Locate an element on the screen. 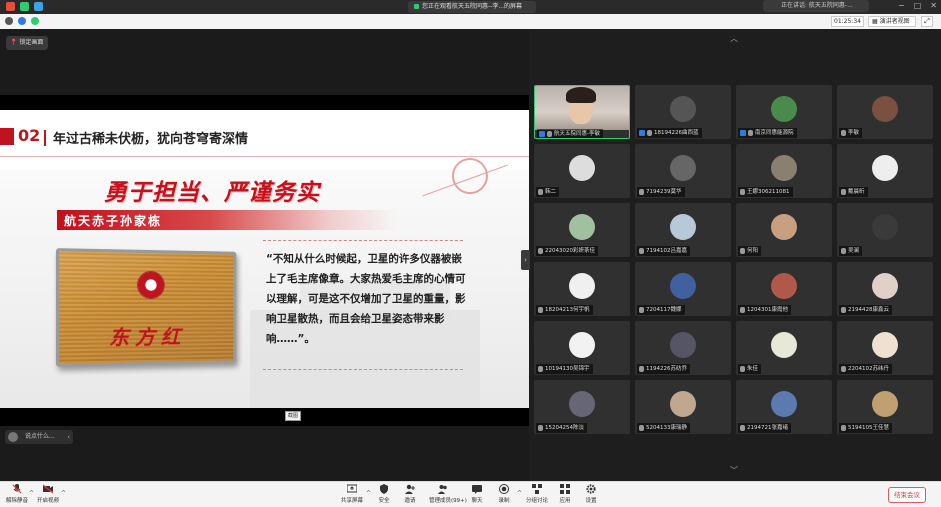 The width and height of the screenshot is (941, 507). record-options-caret: ^ is located at coordinates (519, 493).